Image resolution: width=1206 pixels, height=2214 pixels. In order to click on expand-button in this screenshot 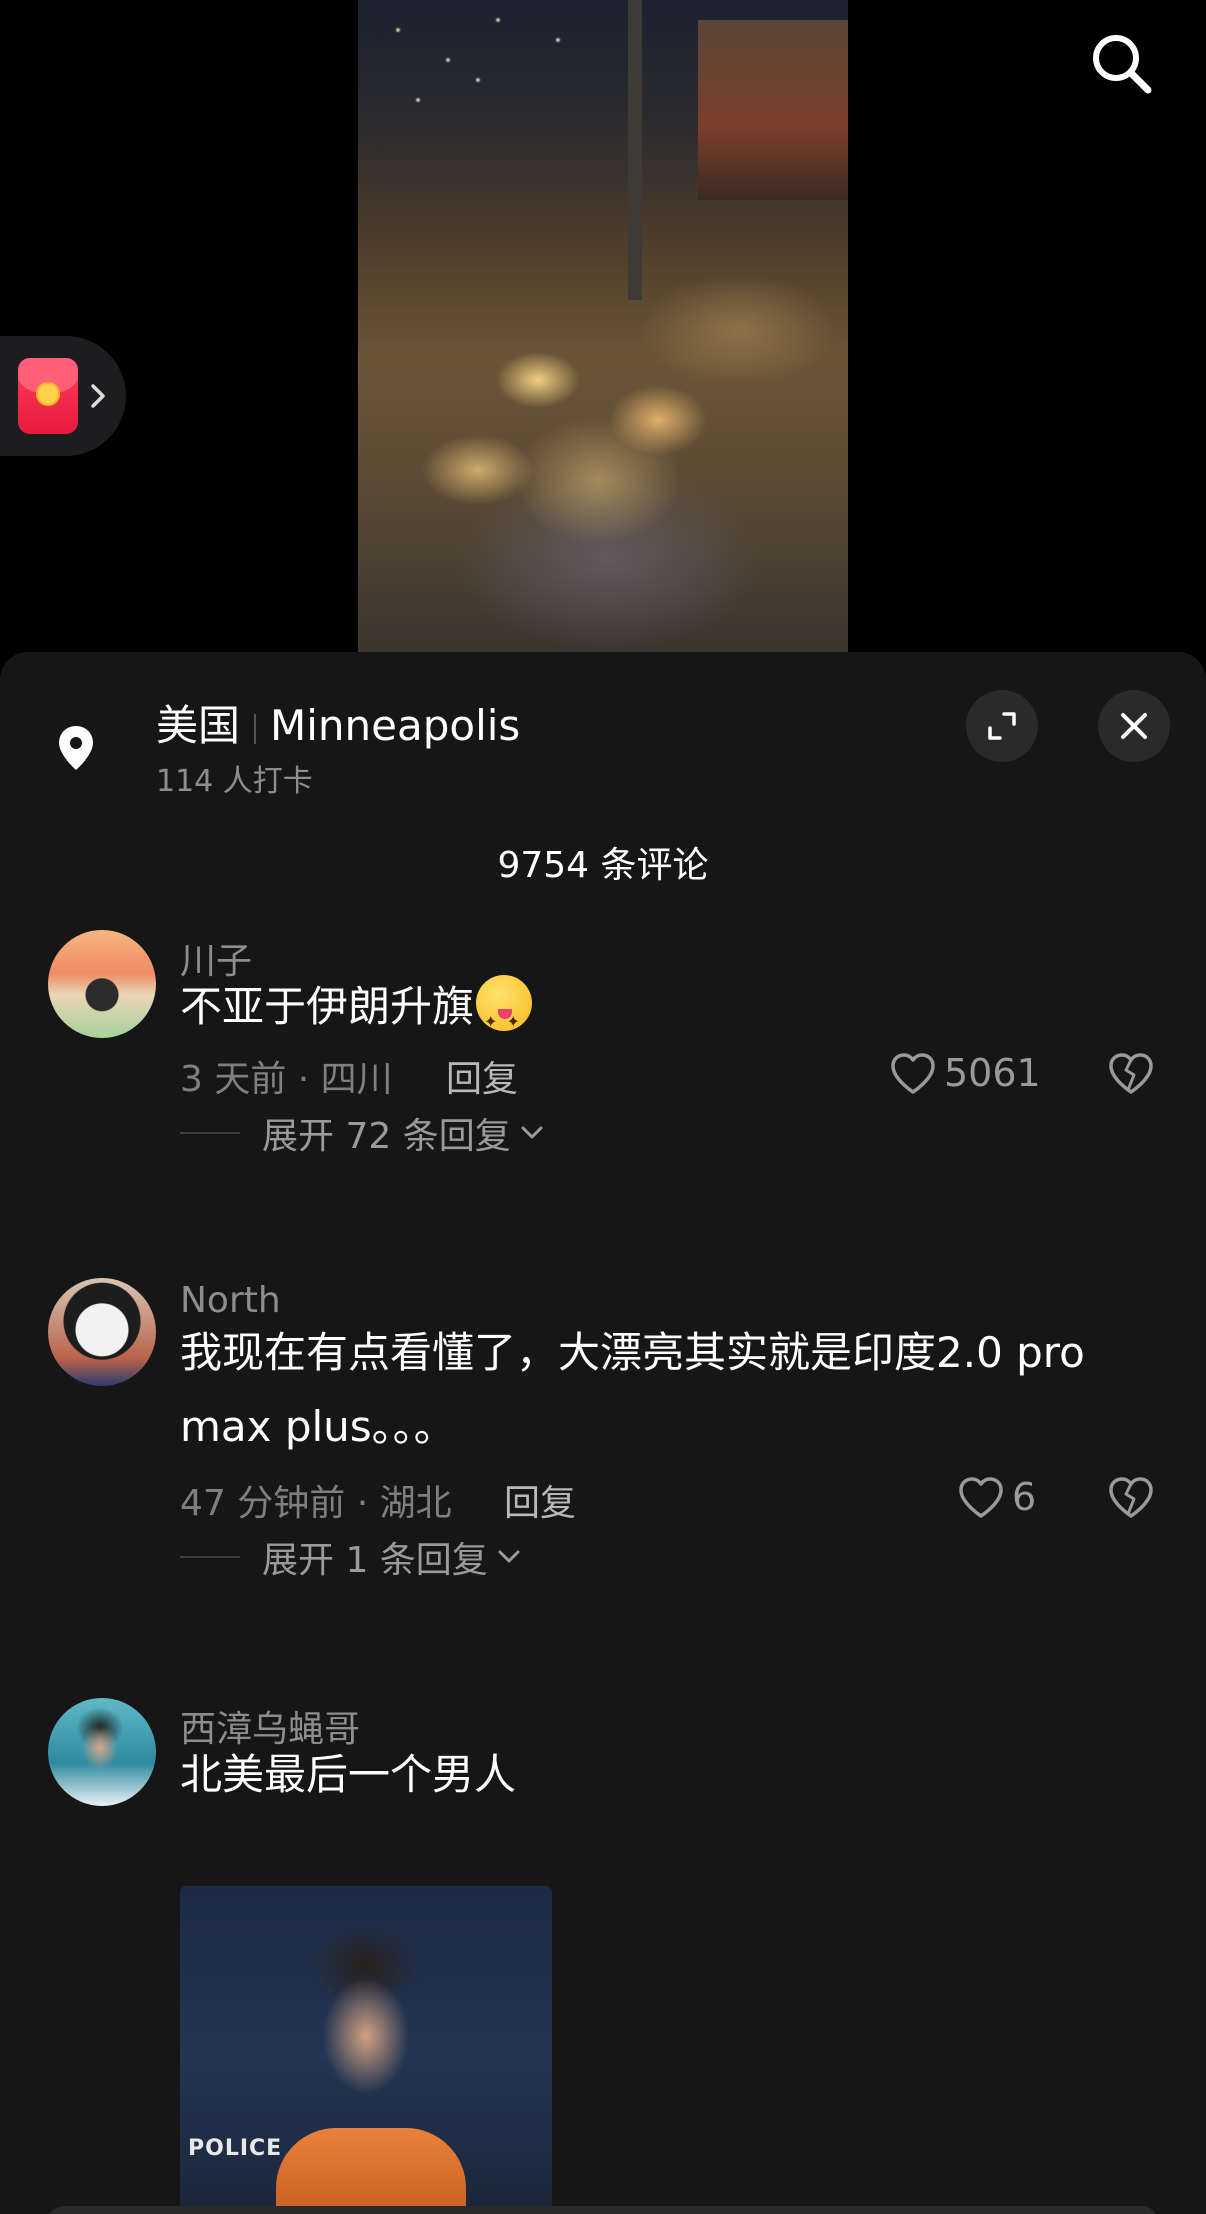, I will do `click(1002, 726)`.